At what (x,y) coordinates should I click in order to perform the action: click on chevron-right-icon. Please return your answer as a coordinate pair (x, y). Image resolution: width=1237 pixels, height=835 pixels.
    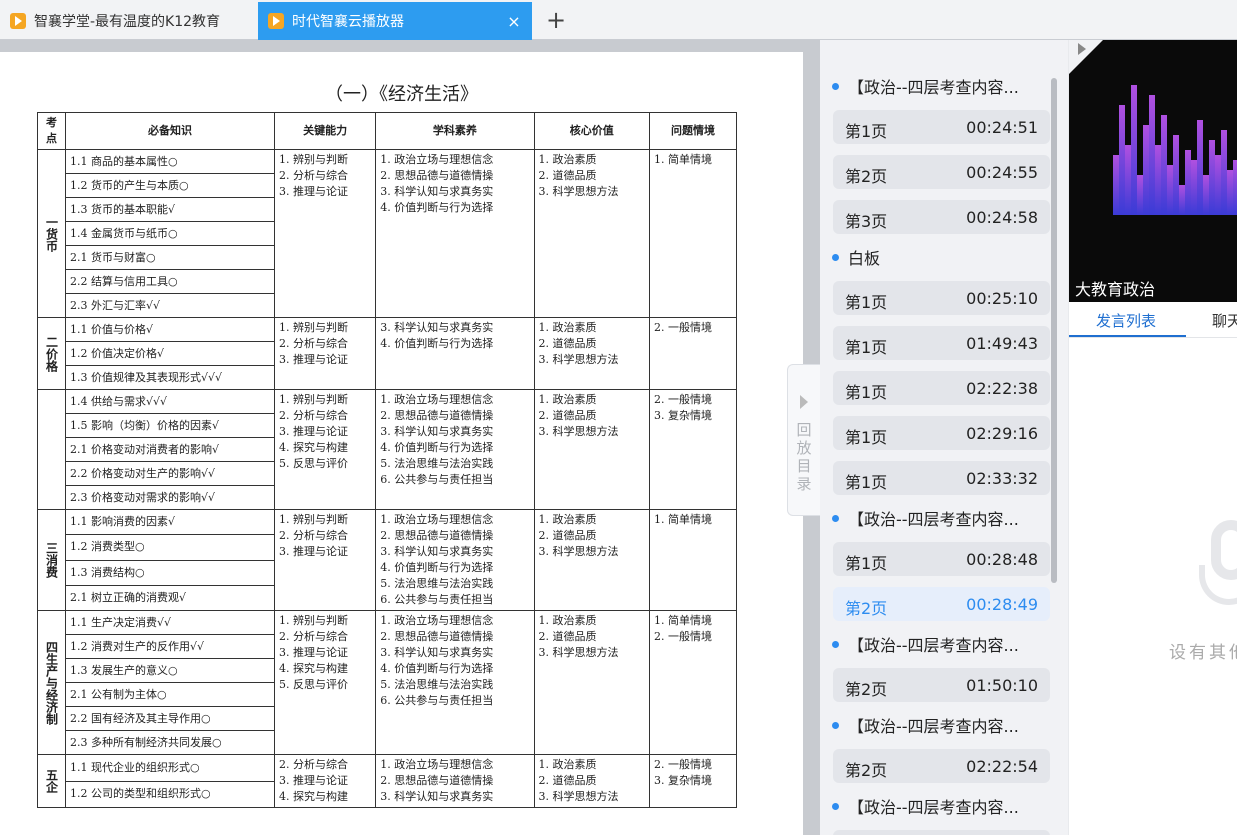
    Looking at the image, I should click on (804, 402).